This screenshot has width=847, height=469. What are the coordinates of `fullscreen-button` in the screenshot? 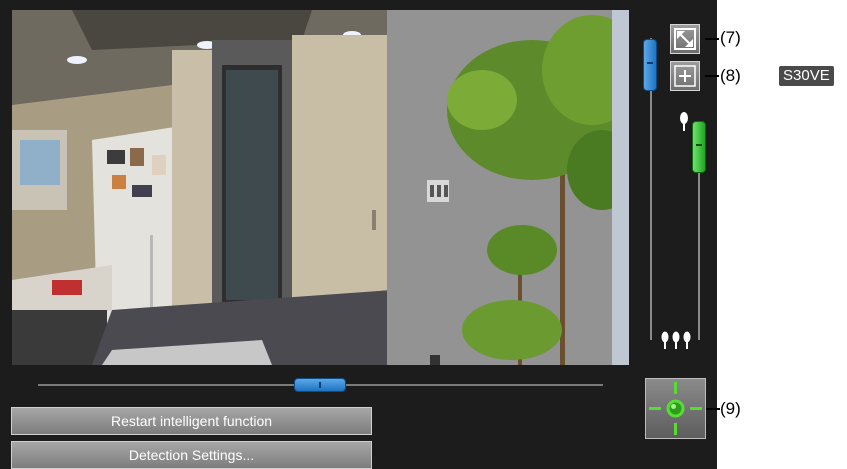 It's located at (685, 39).